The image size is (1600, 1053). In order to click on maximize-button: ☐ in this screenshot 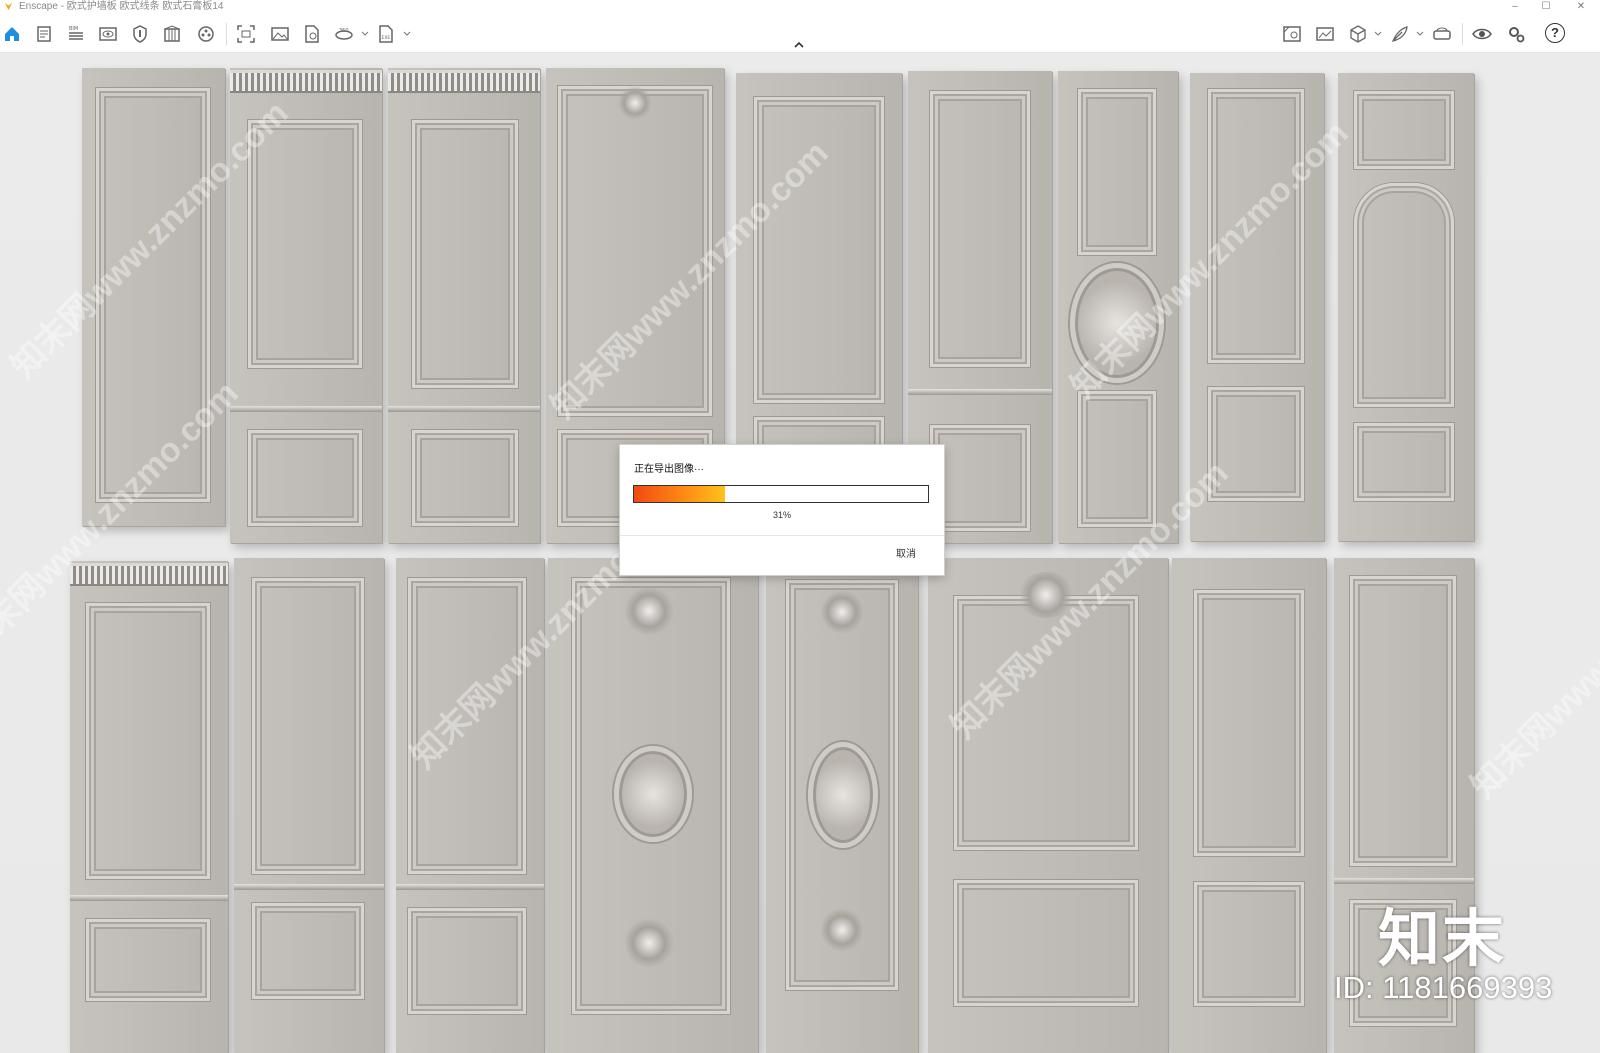, I will do `click(1546, 7)`.